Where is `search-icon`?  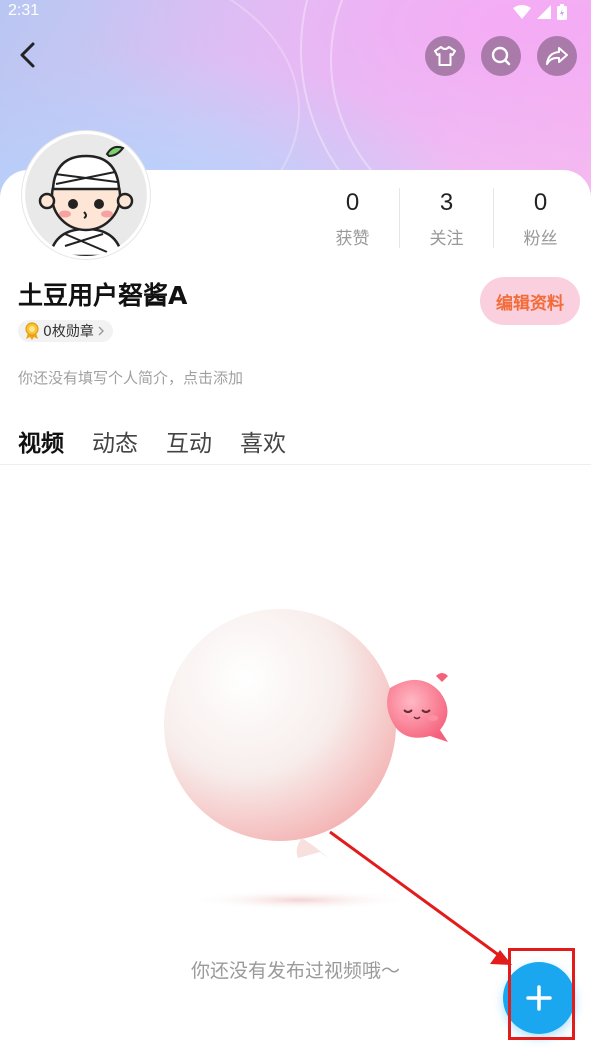 search-icon is located at coordinates (501, 56).